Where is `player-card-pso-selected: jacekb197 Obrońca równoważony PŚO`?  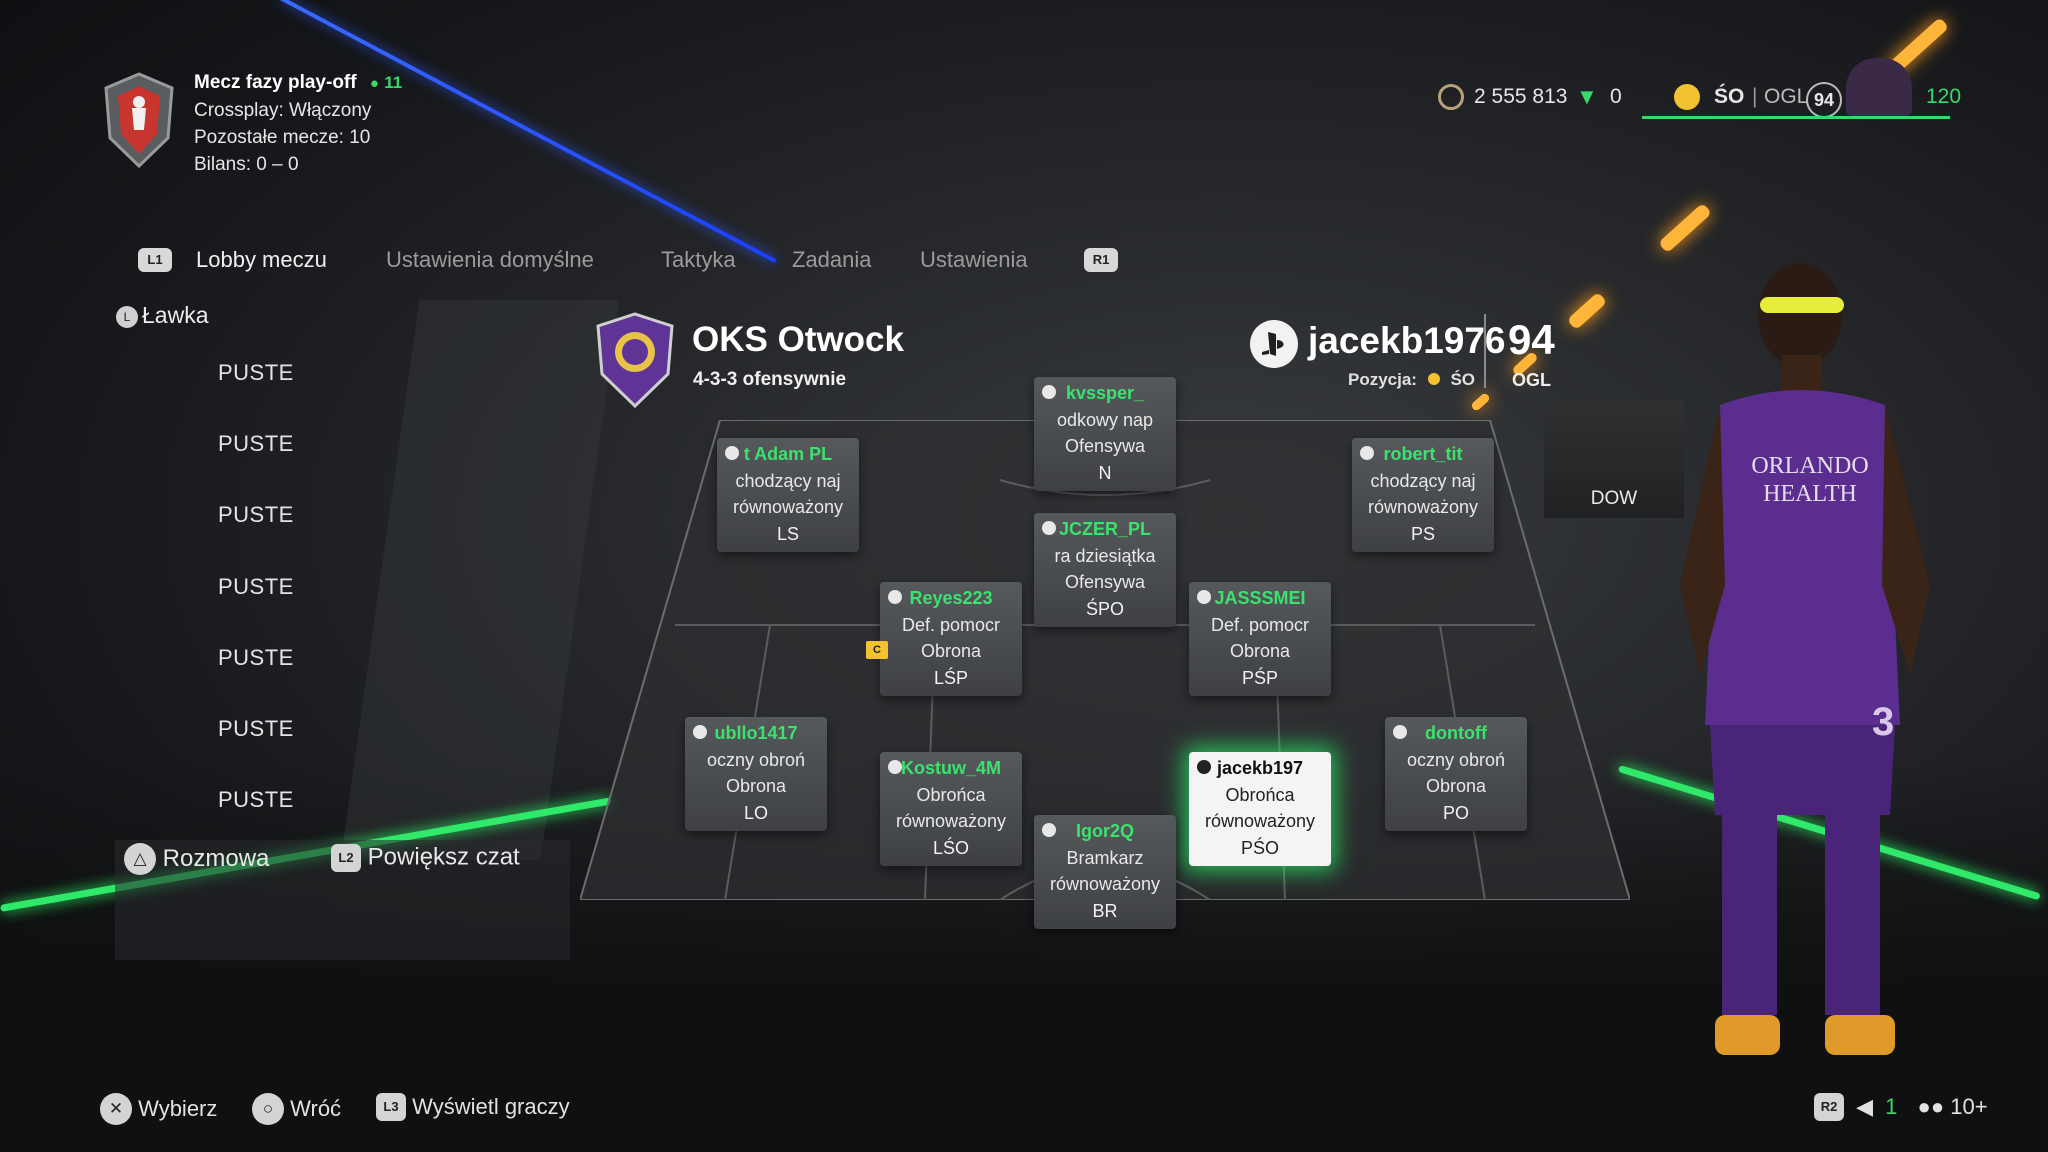 player-card-pso-selected: jacekb197 Obrońca równoważony PŚO is located at coordinates (1260, 809).